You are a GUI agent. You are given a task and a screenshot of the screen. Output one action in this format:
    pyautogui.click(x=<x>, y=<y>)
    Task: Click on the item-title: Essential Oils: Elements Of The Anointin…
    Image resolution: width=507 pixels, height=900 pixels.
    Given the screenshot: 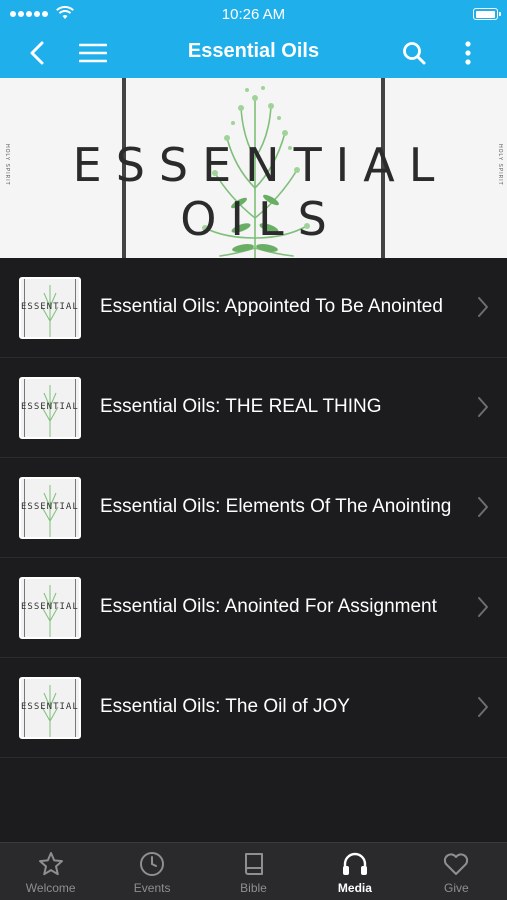 What is the action you would take?
    pyautogui.click(x=276, y=506)
    